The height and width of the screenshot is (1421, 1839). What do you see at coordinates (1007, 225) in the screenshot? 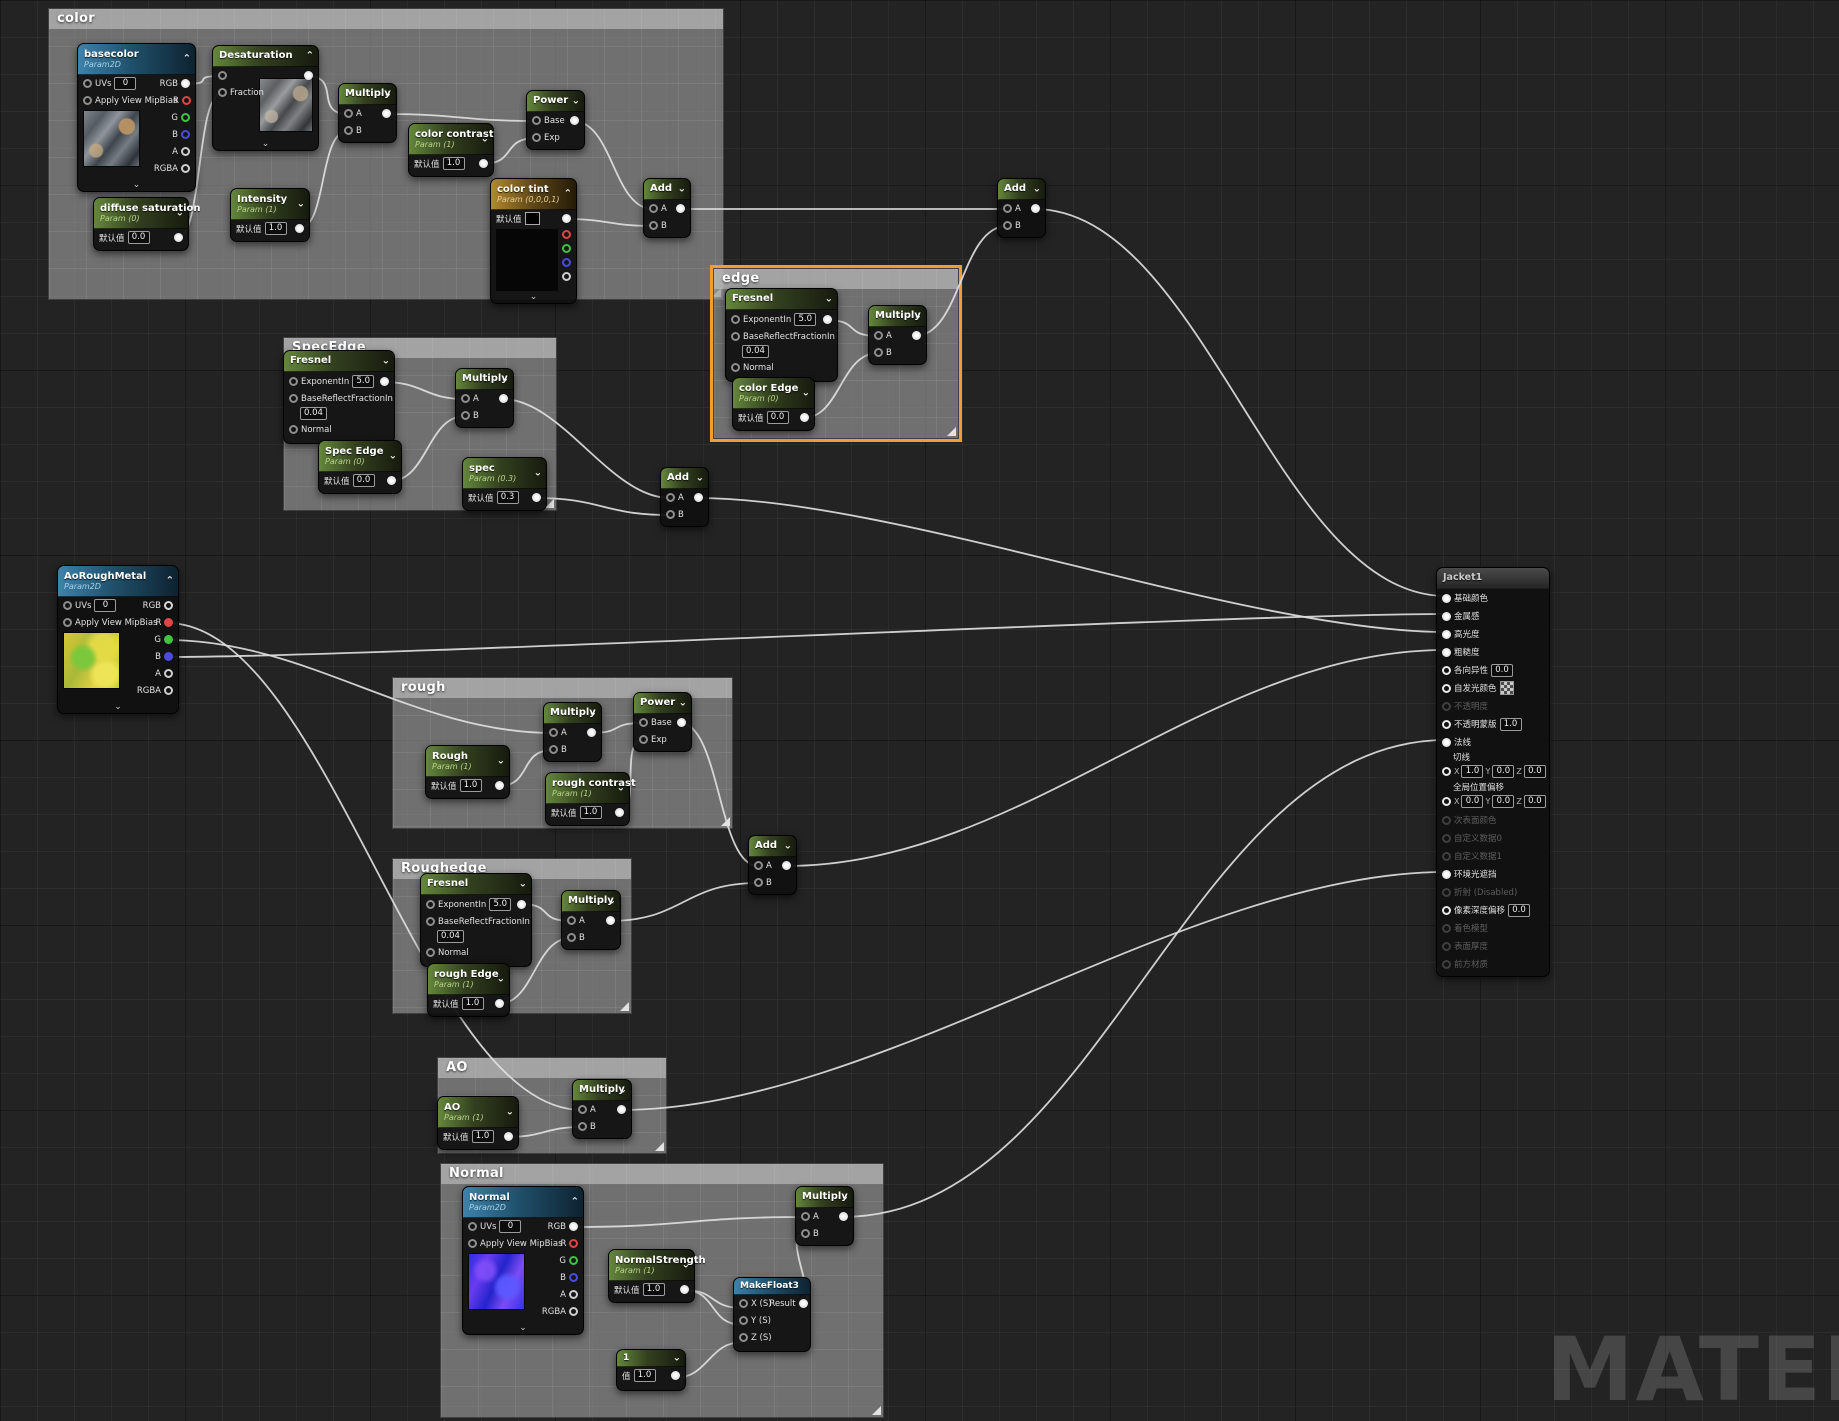
I see `node-add-top-pin-1l0` at bounding box center [1007, 225].